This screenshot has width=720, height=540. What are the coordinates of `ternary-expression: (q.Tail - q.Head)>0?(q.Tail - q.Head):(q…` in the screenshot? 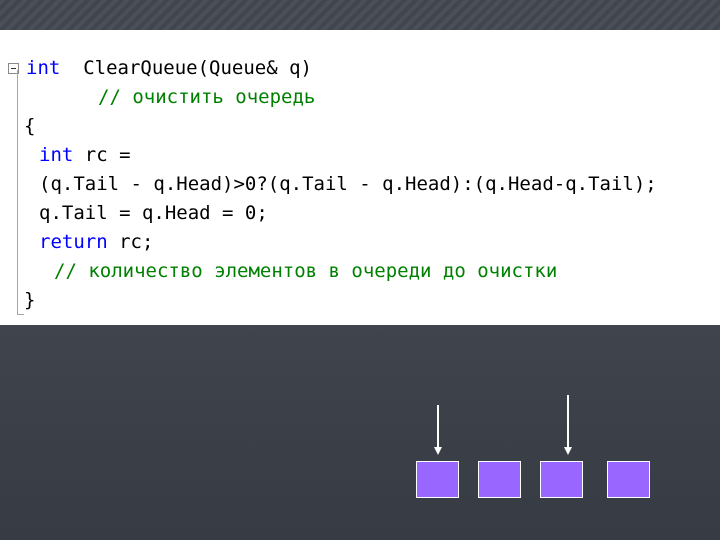 It's located at (348, 184).